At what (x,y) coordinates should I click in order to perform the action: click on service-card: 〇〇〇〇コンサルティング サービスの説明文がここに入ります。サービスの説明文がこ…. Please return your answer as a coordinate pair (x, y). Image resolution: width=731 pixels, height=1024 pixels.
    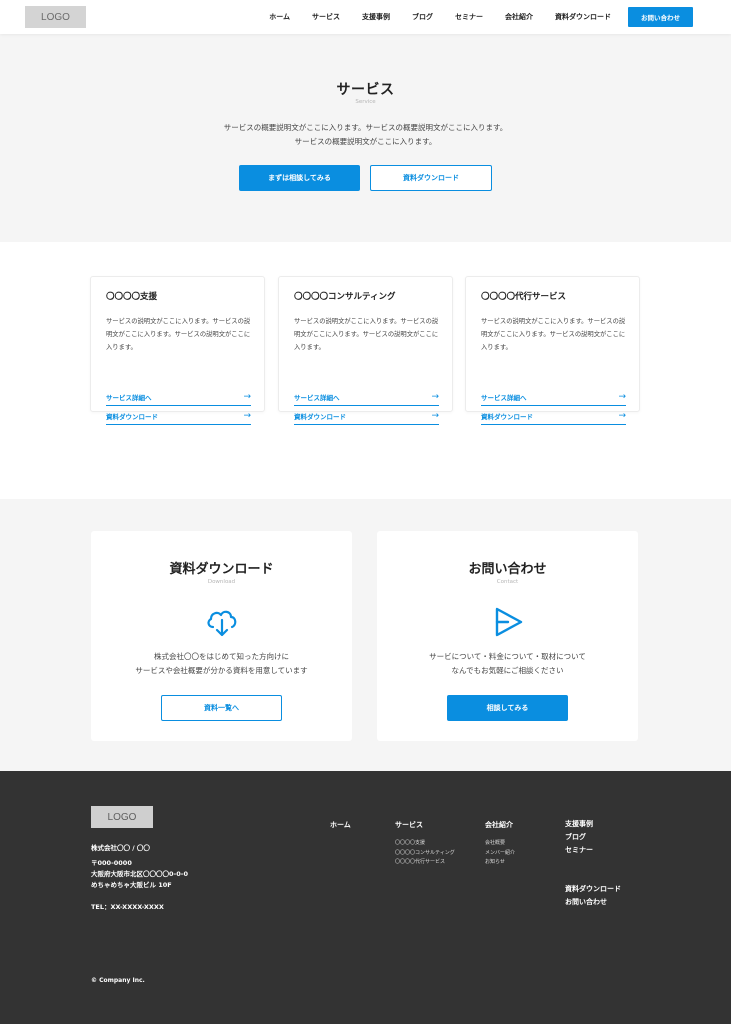
    Looking at the image, I should click on (365, 350).